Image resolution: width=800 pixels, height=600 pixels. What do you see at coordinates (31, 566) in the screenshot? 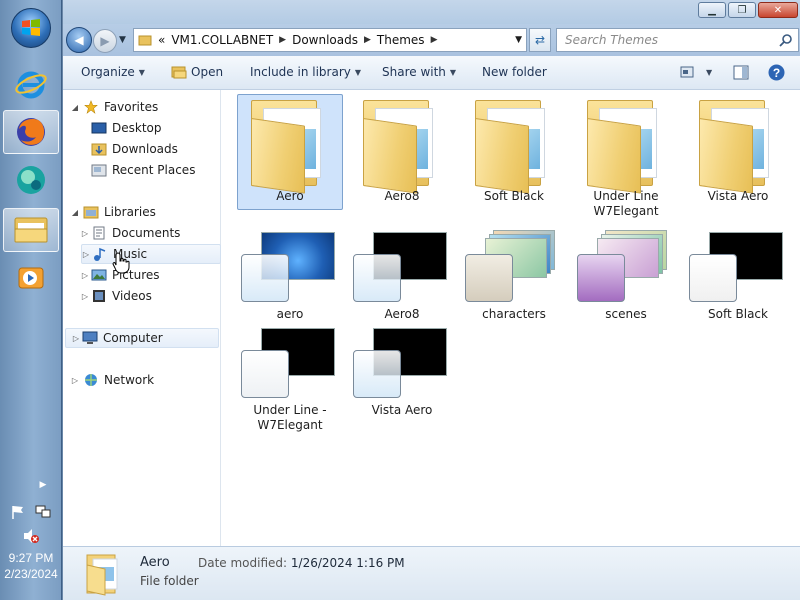
I see `system-clock: 9:27 PM 2/23/2024` at bounding box center [31, 566].